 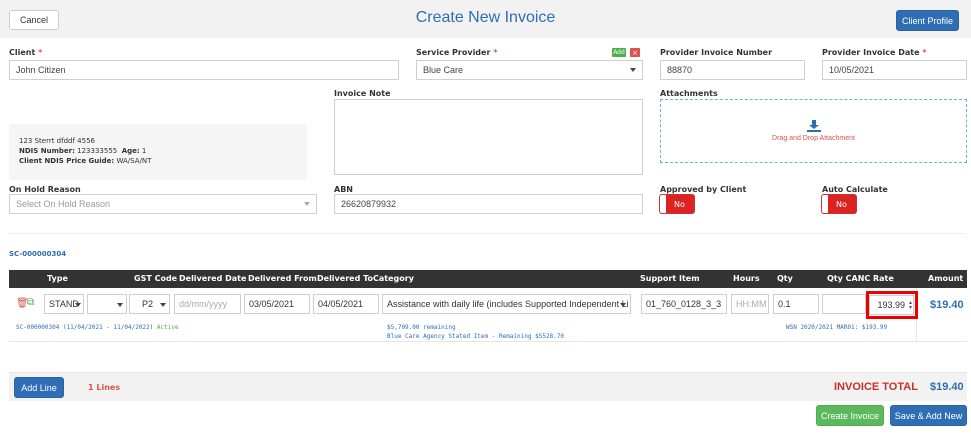 I want to click on remaining-note: $5,709.00 remaining, so click(x=421, y=327).